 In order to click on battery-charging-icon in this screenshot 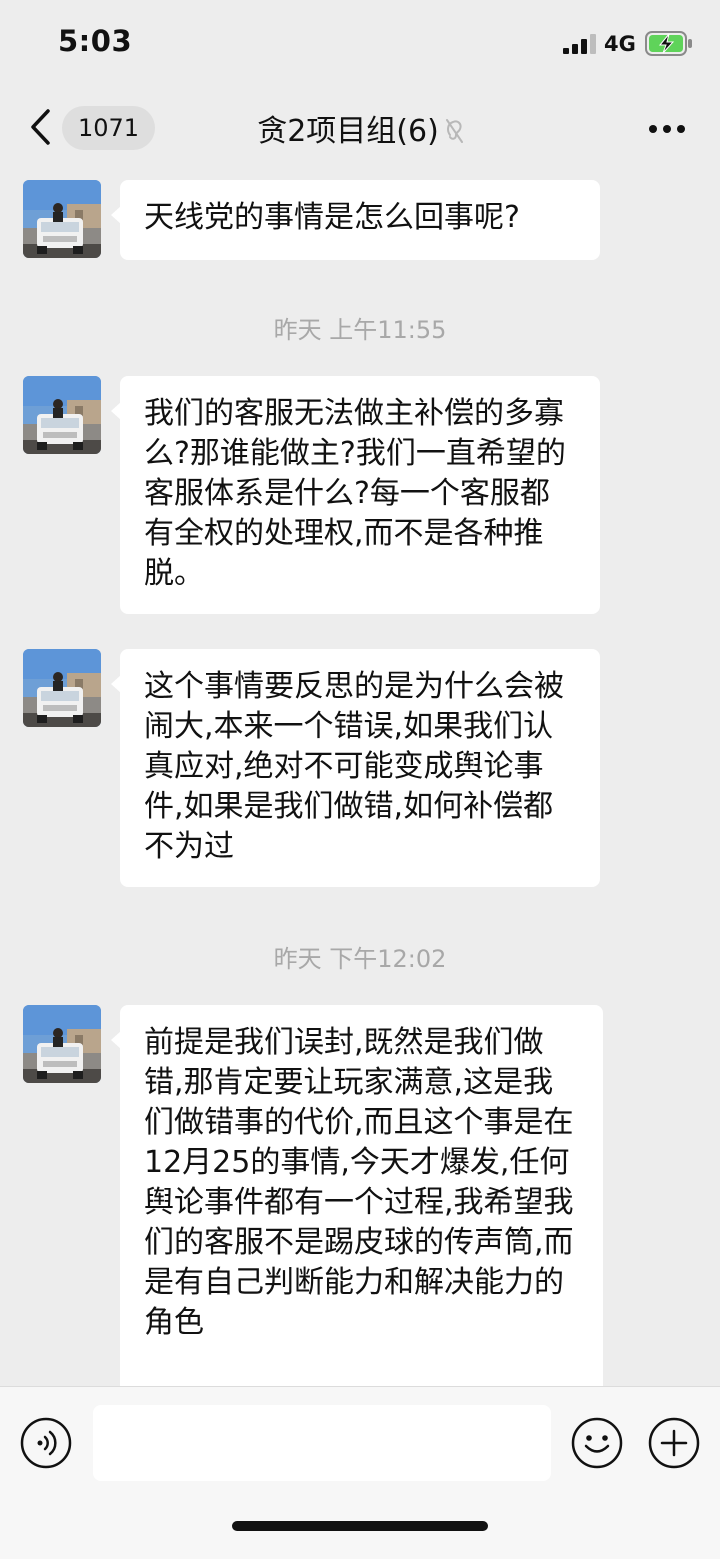, I will do `click(668, 43)`.